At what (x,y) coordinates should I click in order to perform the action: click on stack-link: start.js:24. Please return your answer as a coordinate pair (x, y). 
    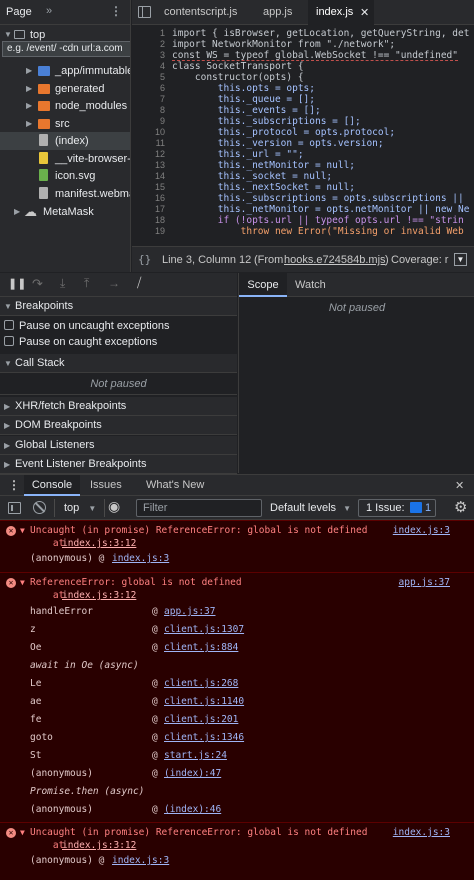
    Looking at the image, I should click on (195, 756).